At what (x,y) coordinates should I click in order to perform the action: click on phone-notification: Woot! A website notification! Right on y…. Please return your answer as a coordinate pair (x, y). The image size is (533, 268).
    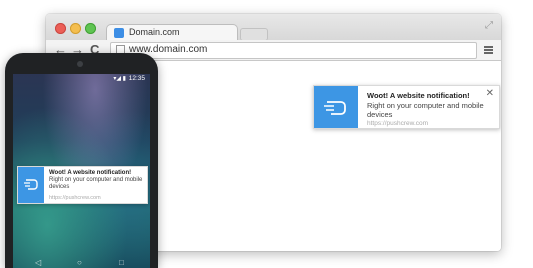
    Looking at the image, I should click on (82, 185).